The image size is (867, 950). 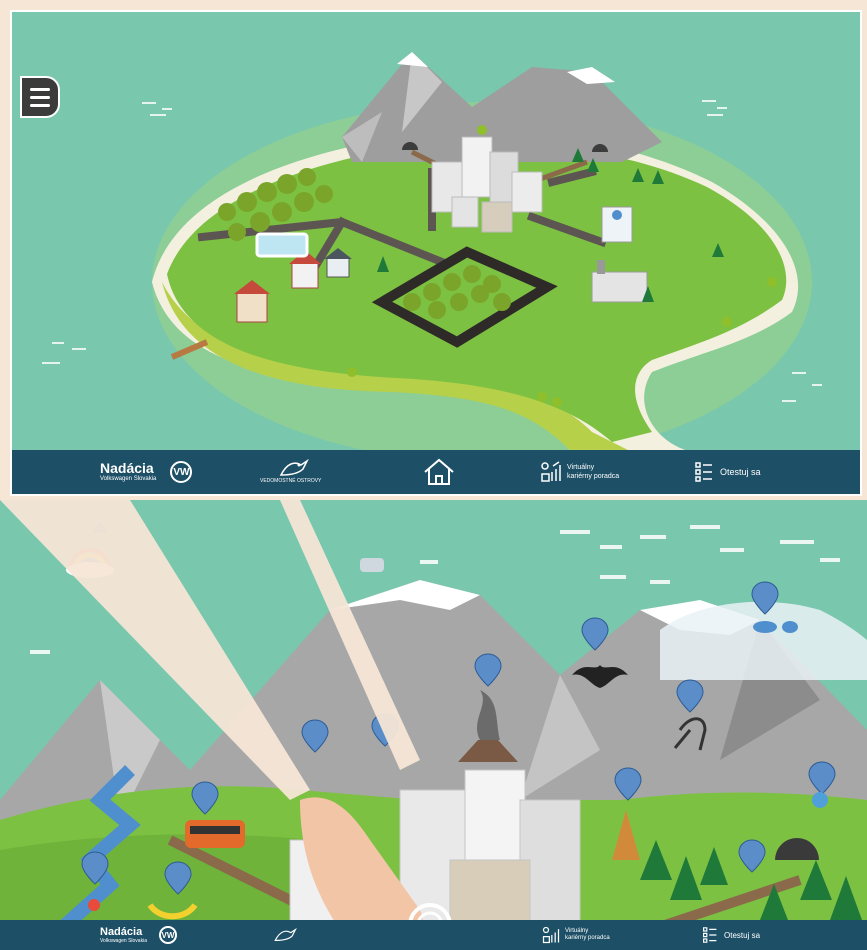 I want to click on home-icon, so click(x=439, y=471).